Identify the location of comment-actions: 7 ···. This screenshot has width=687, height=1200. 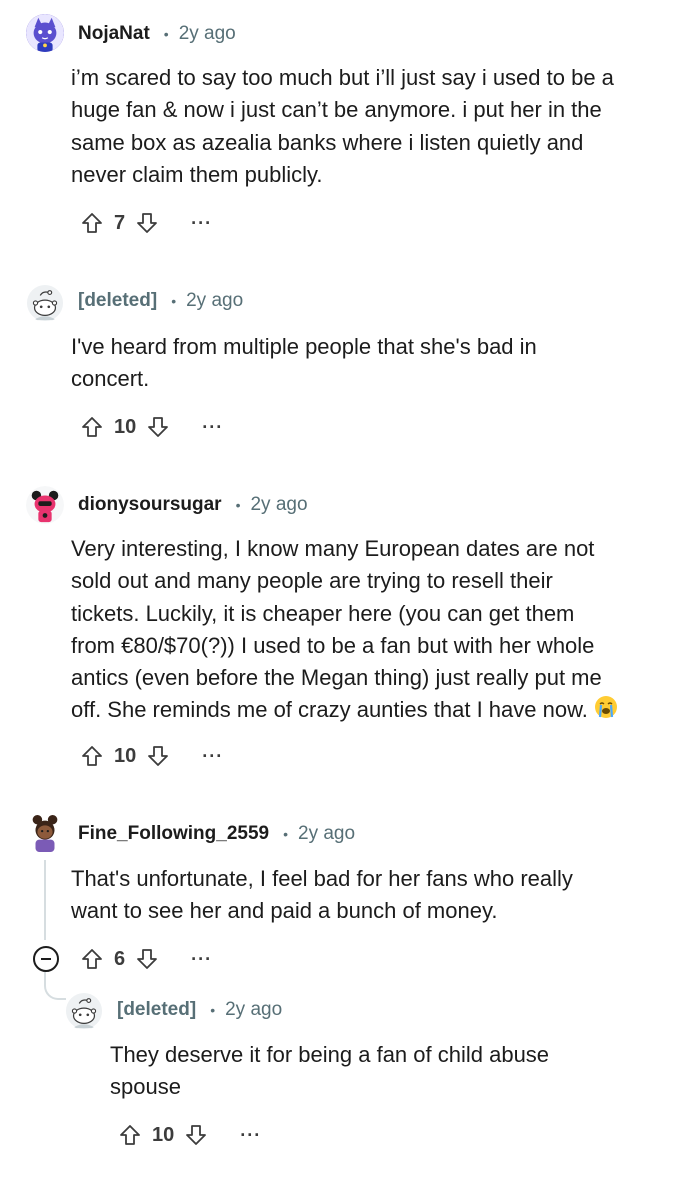
(145, 223).